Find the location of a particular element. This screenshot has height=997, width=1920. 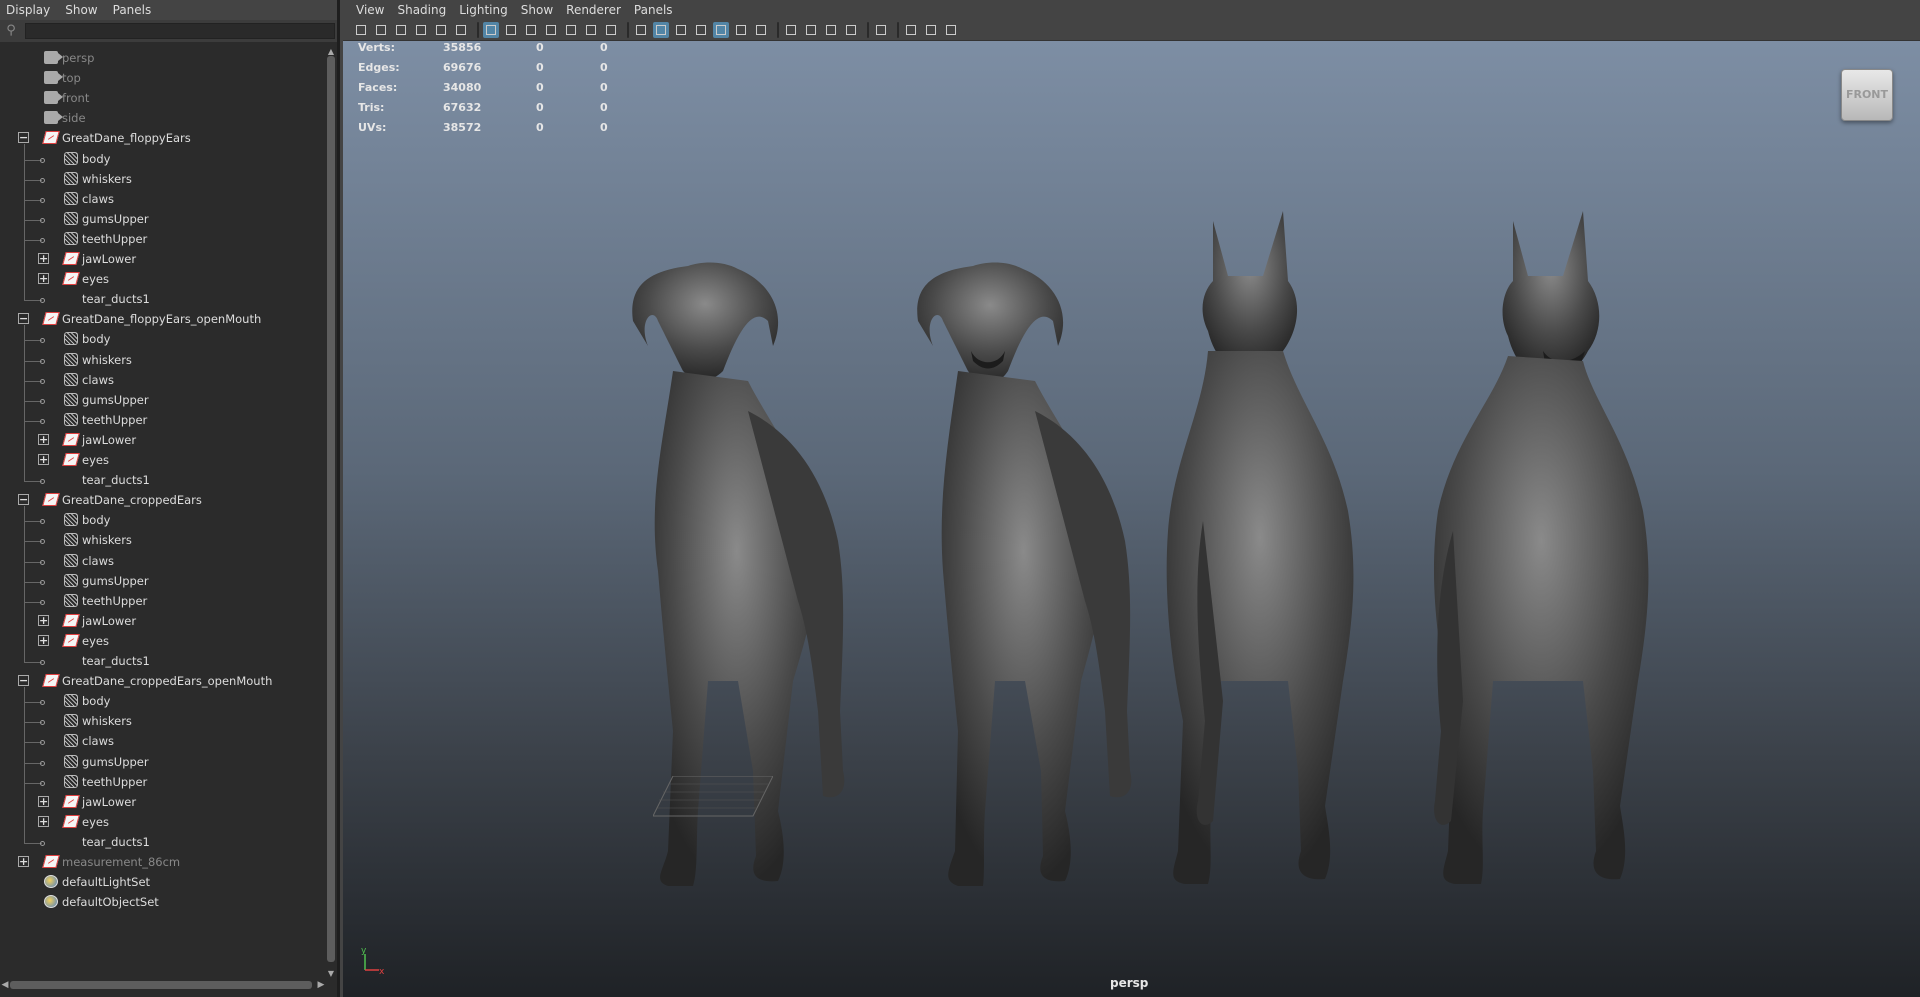

screen-space-ao-icon is located at coordinates (791, 30).